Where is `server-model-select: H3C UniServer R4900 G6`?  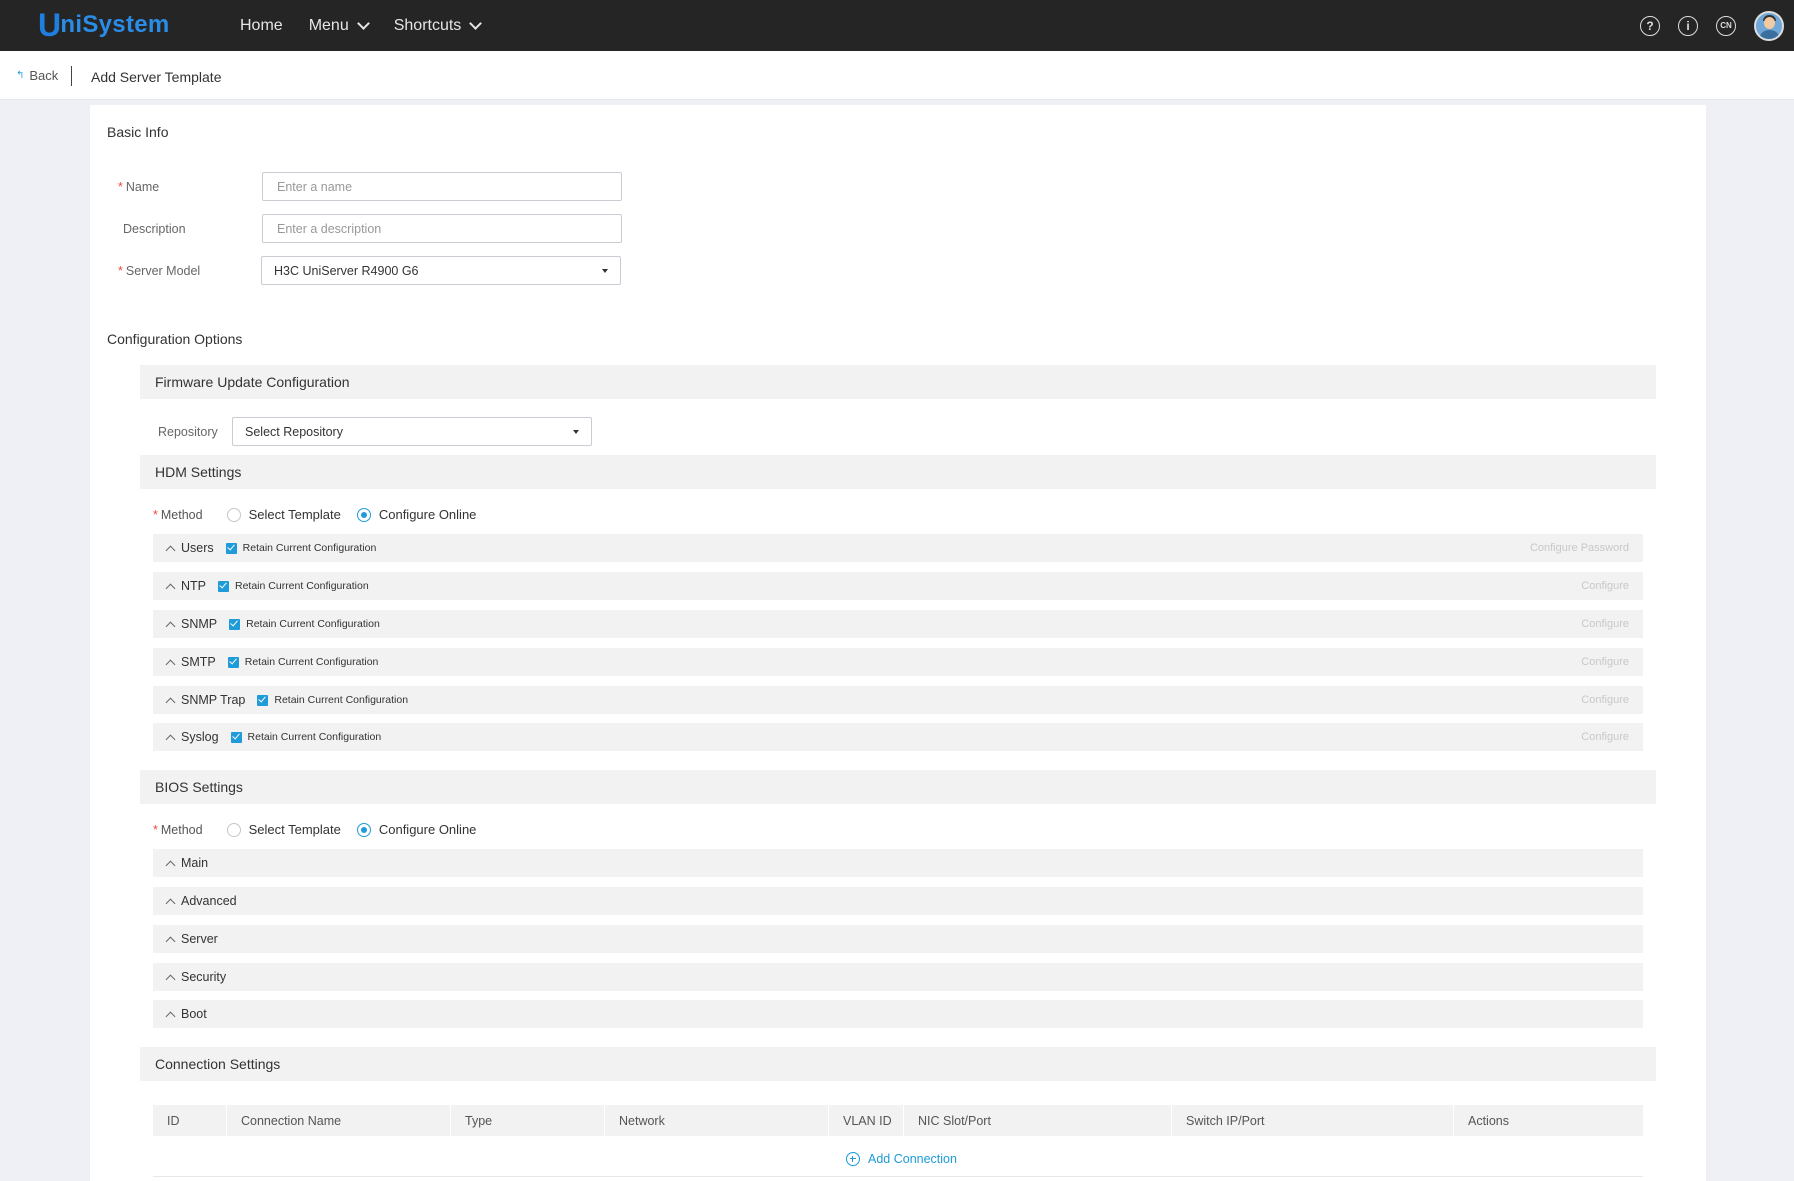 server-model-select: H3C UniServer R4900 G6 is located at coordinates (441, 270).